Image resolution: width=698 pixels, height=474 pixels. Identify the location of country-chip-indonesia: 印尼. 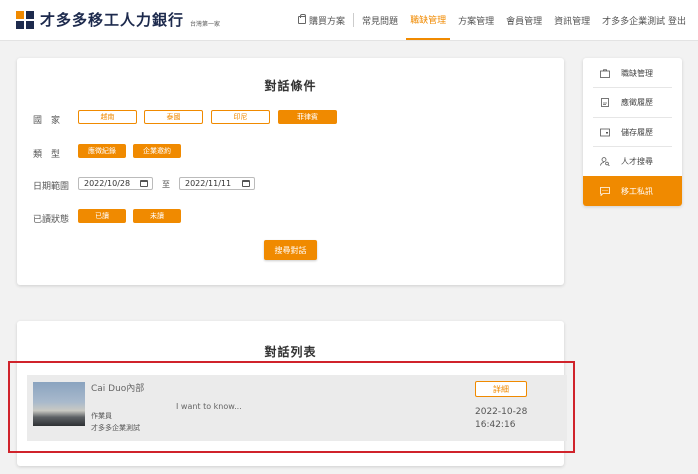
(240, 117).